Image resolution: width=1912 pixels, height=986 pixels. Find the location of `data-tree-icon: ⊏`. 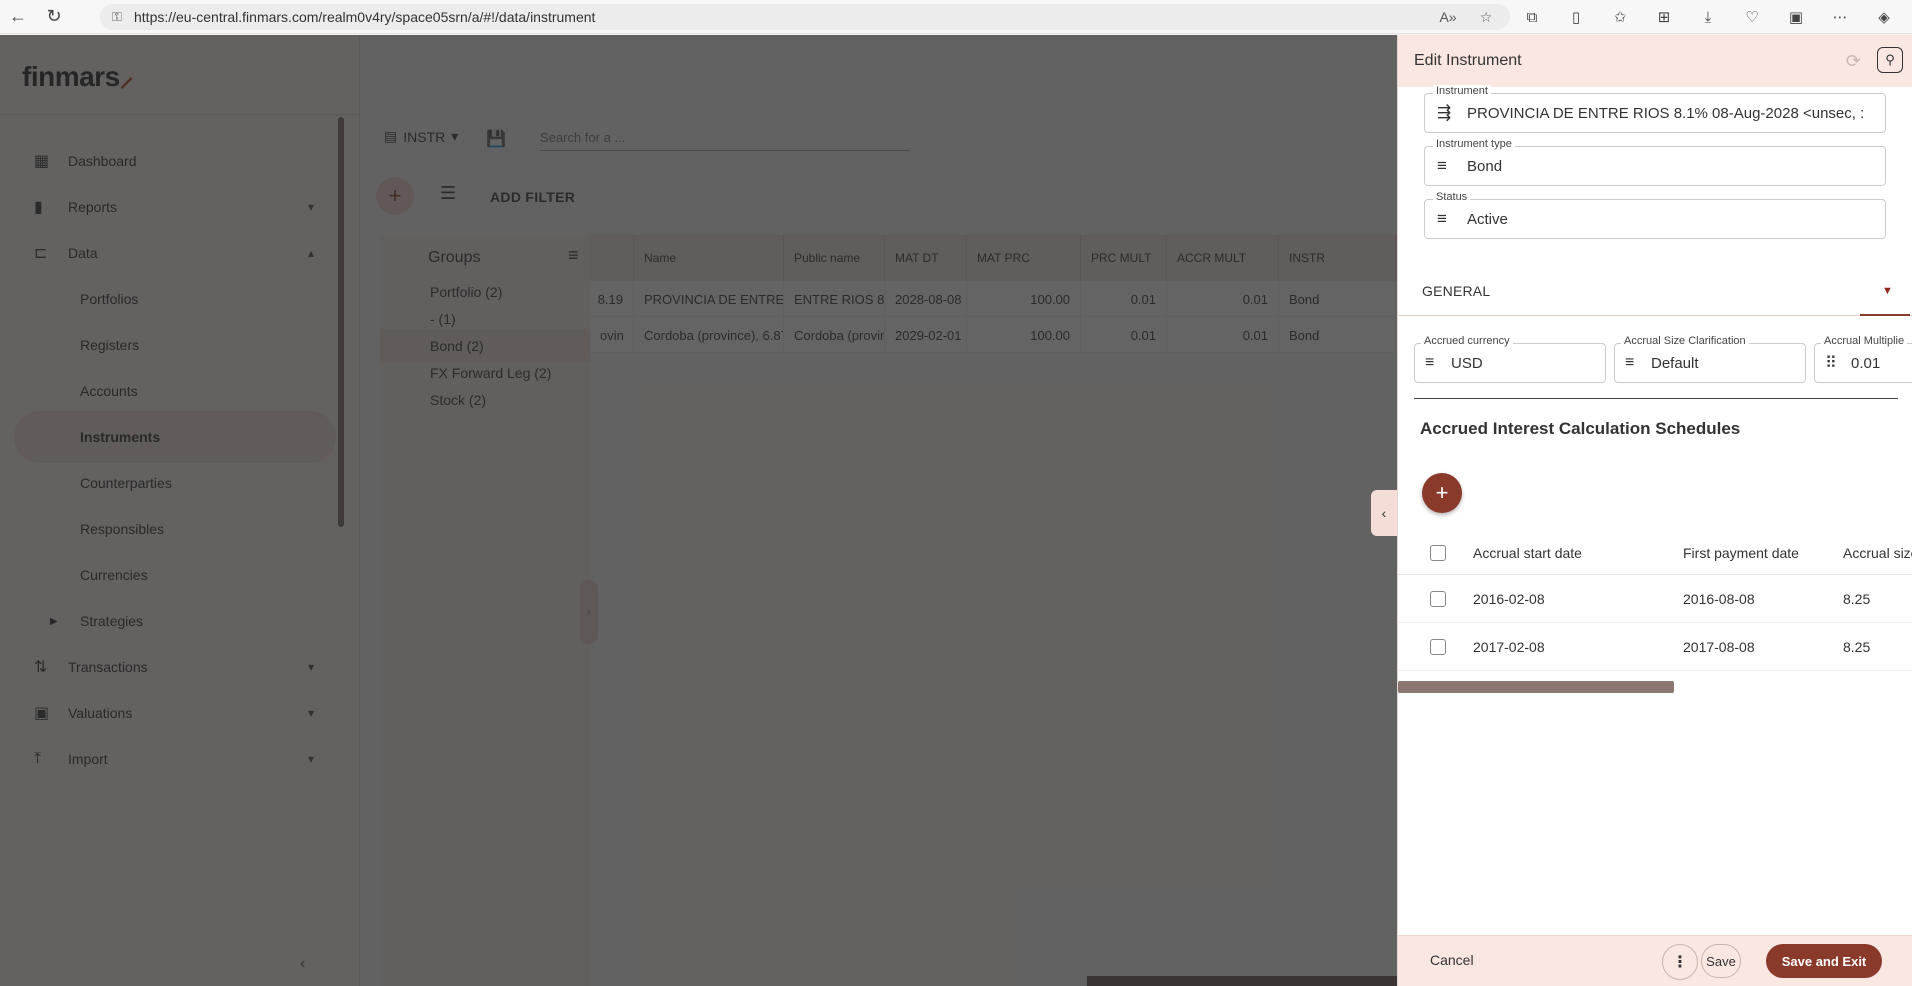

data-tree-icon: ⊏ is located at coordinates (41, 253).